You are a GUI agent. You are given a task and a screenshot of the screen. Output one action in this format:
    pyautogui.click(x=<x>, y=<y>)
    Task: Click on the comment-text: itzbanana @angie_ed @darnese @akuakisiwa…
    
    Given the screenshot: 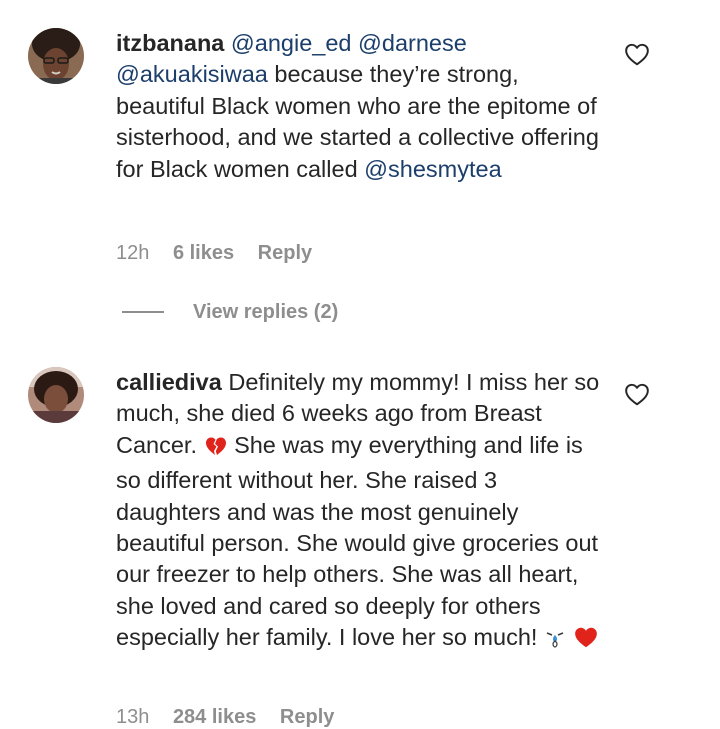 What is the action you would take?
    pyautogui.click(x=361, y=106)
    